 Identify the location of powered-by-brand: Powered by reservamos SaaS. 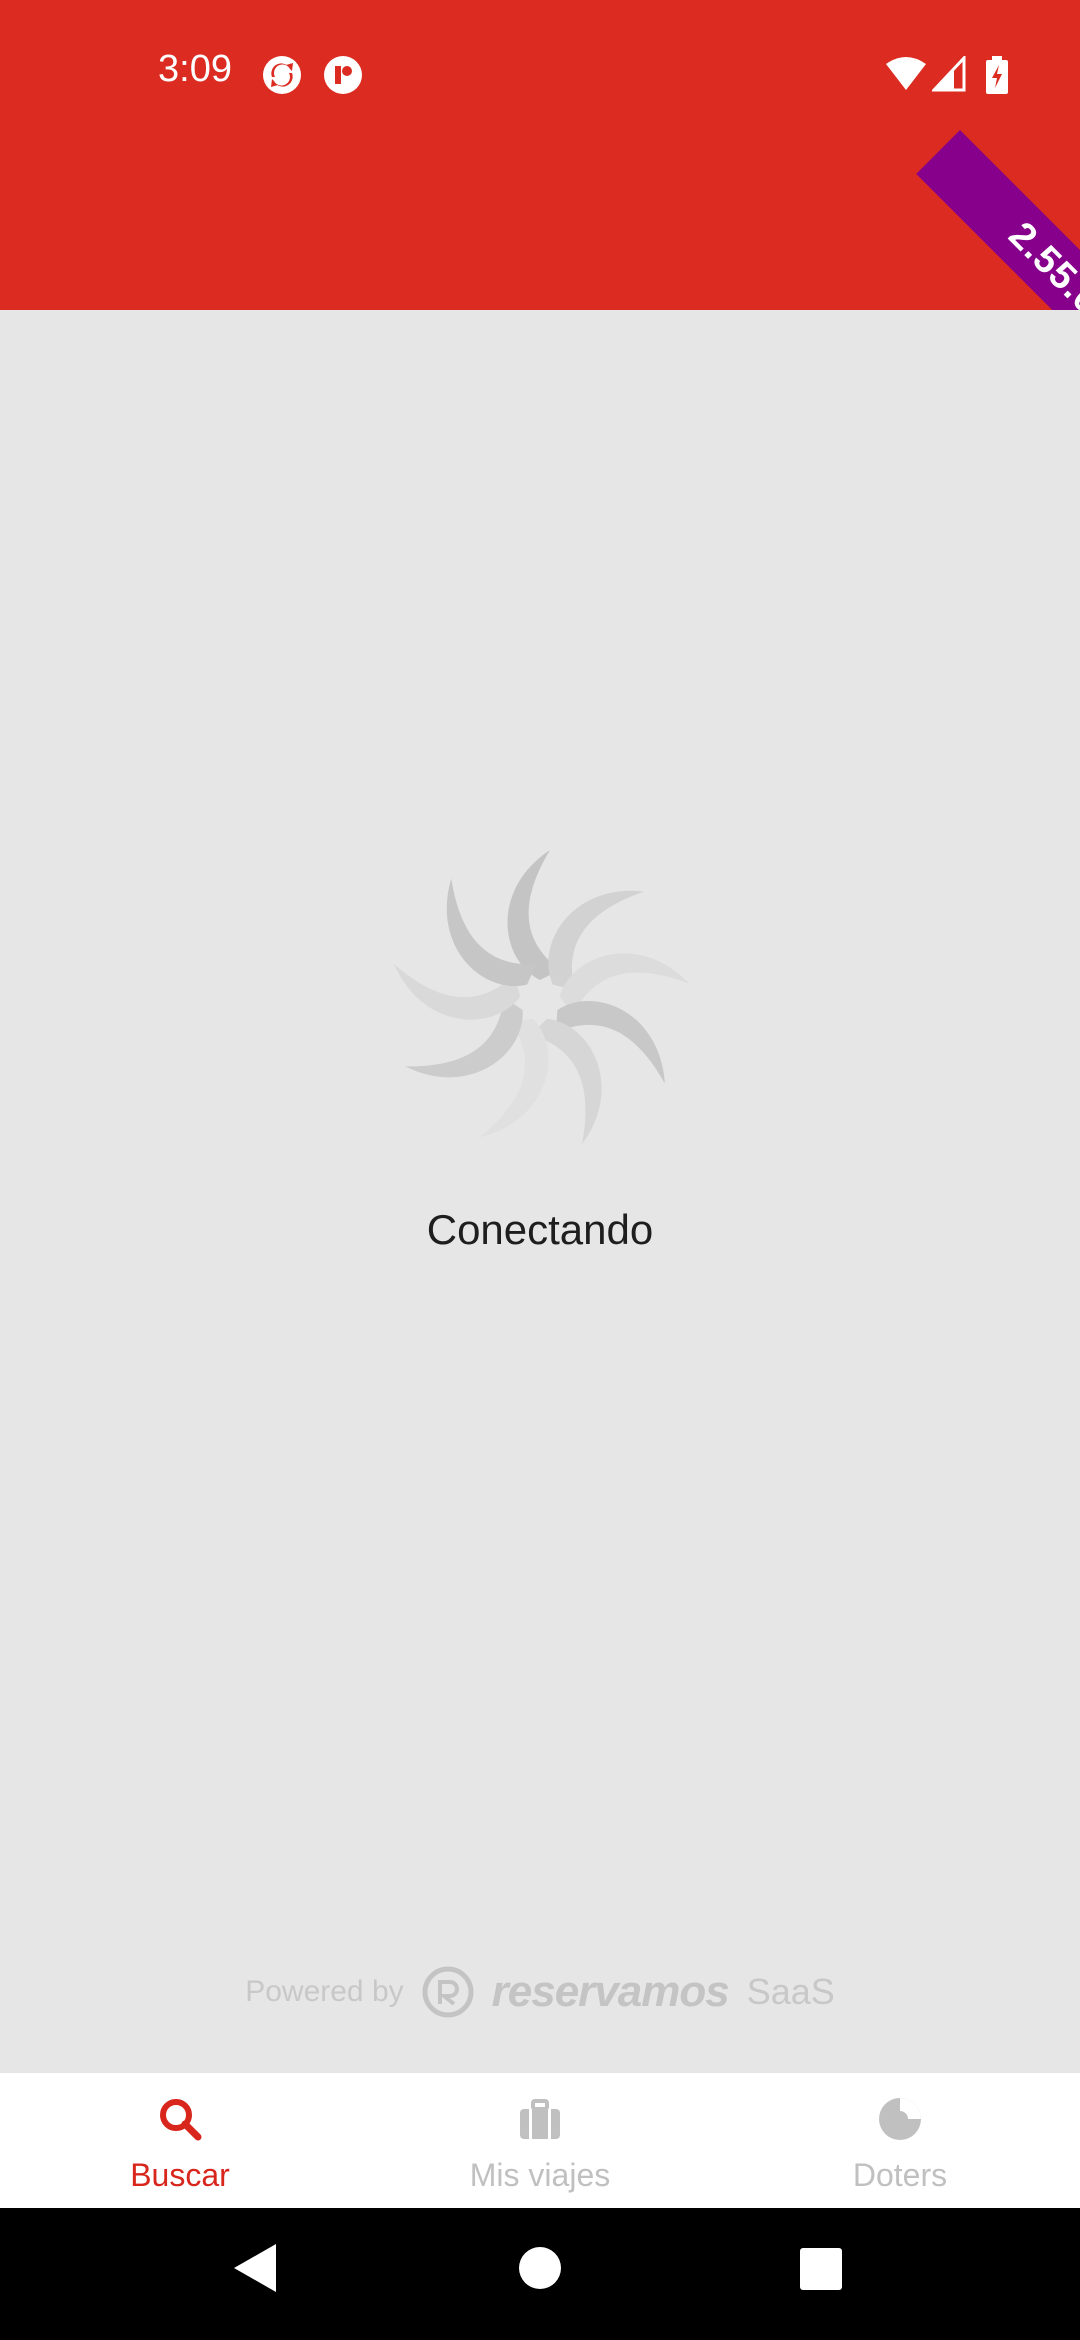
(540, 1992).